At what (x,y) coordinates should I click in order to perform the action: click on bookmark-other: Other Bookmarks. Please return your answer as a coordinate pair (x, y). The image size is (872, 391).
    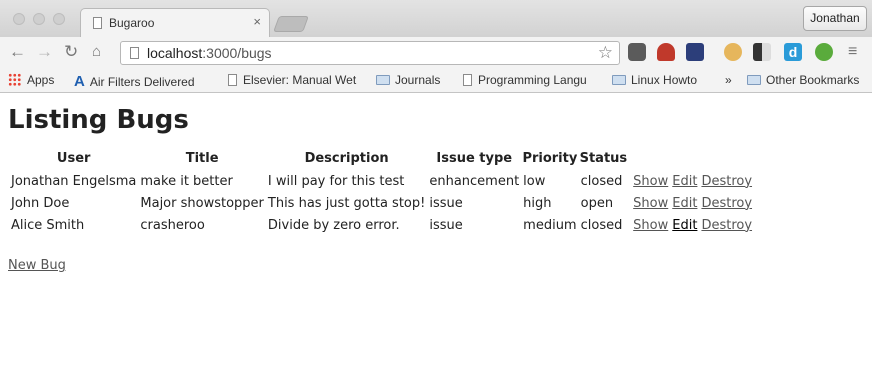
    Looking at the image, I should click on (803, 80).